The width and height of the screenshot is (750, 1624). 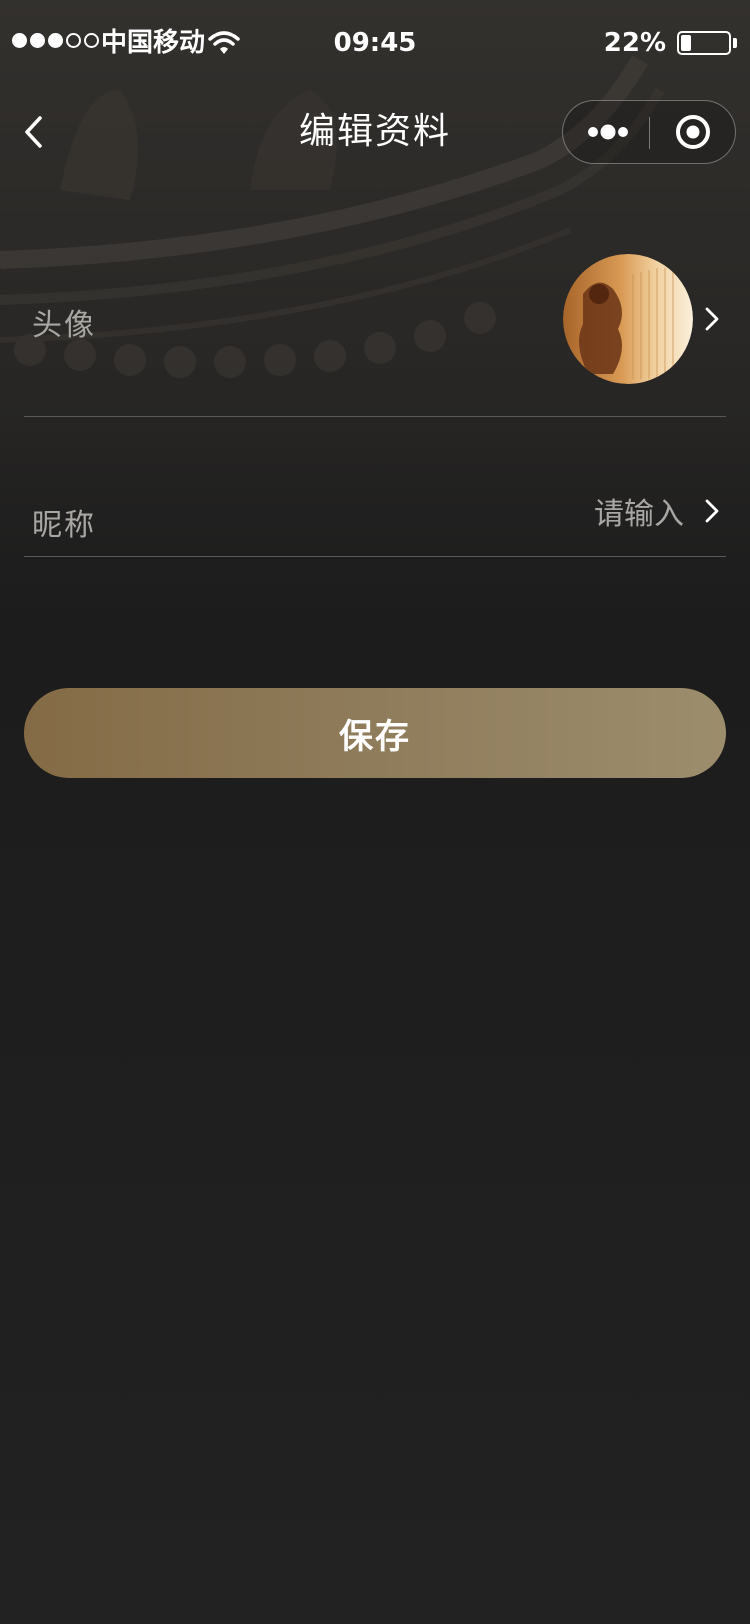 What do you see at coordinates (375, 132) in the screenshot?
I see `navigation-bar: 编辑资料` at bounding box center [375, 132].